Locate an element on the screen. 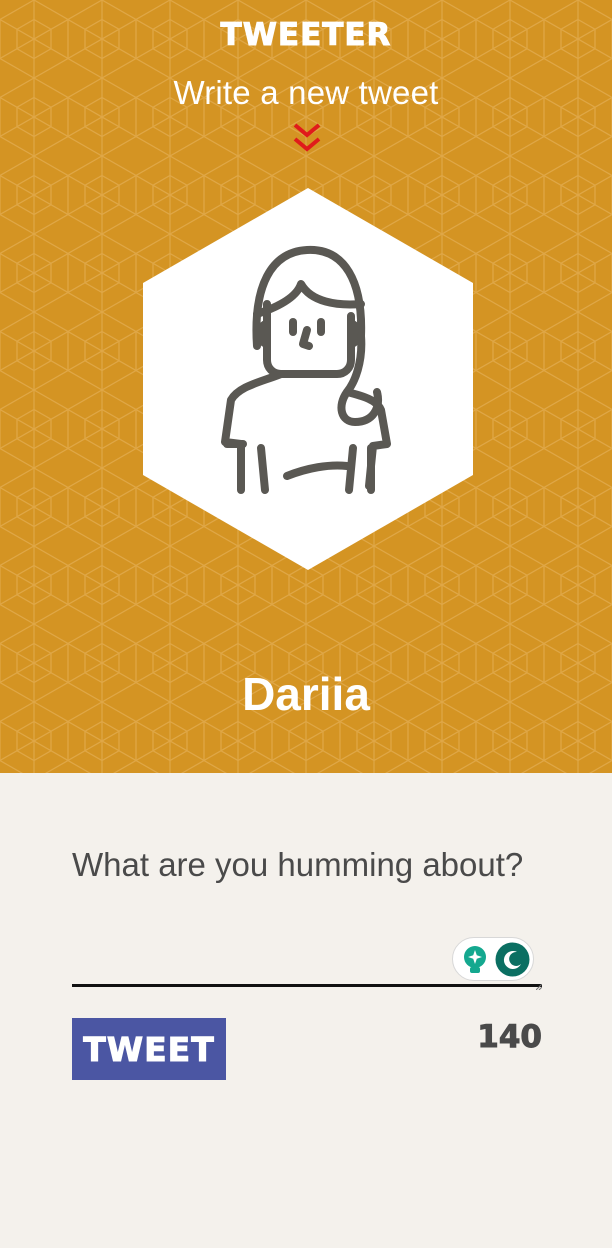 The width and height of the screenshot is (612, 1248). compose-prompt: What are you humming about? is located at coordinates (298, 864).